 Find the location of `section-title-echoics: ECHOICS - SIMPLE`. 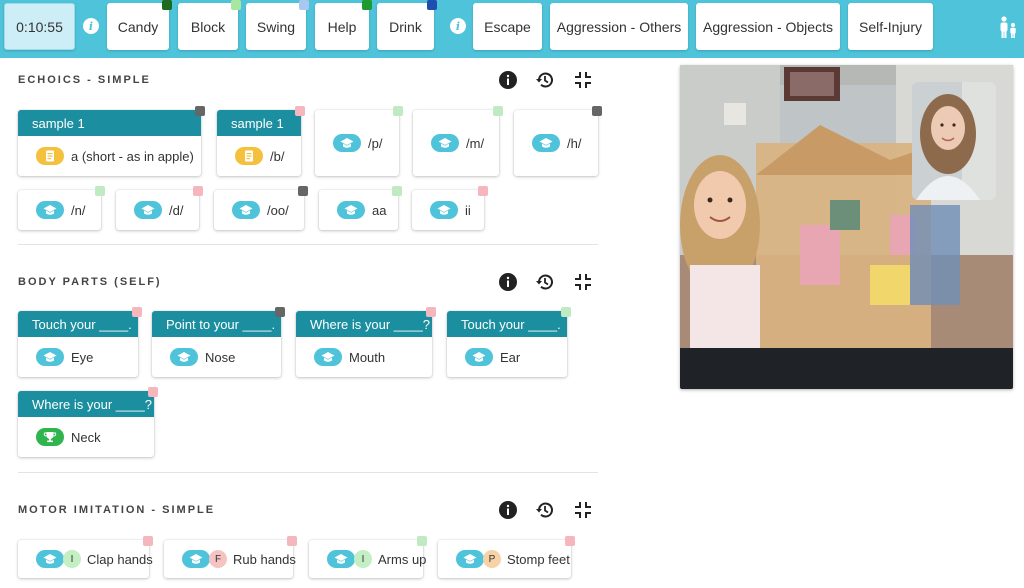

section-title-echoics: ECHOICS - SIMPLE is located at coordinates (84, 80).